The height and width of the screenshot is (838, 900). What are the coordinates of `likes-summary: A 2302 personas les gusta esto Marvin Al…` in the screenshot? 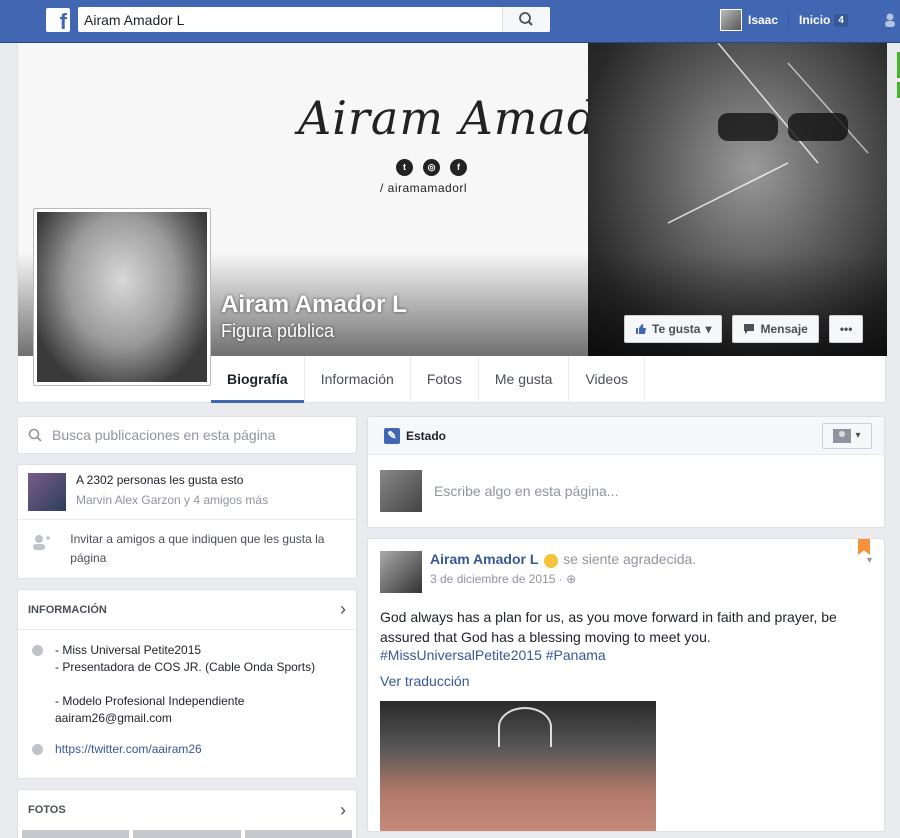 It's located at (187, 492).